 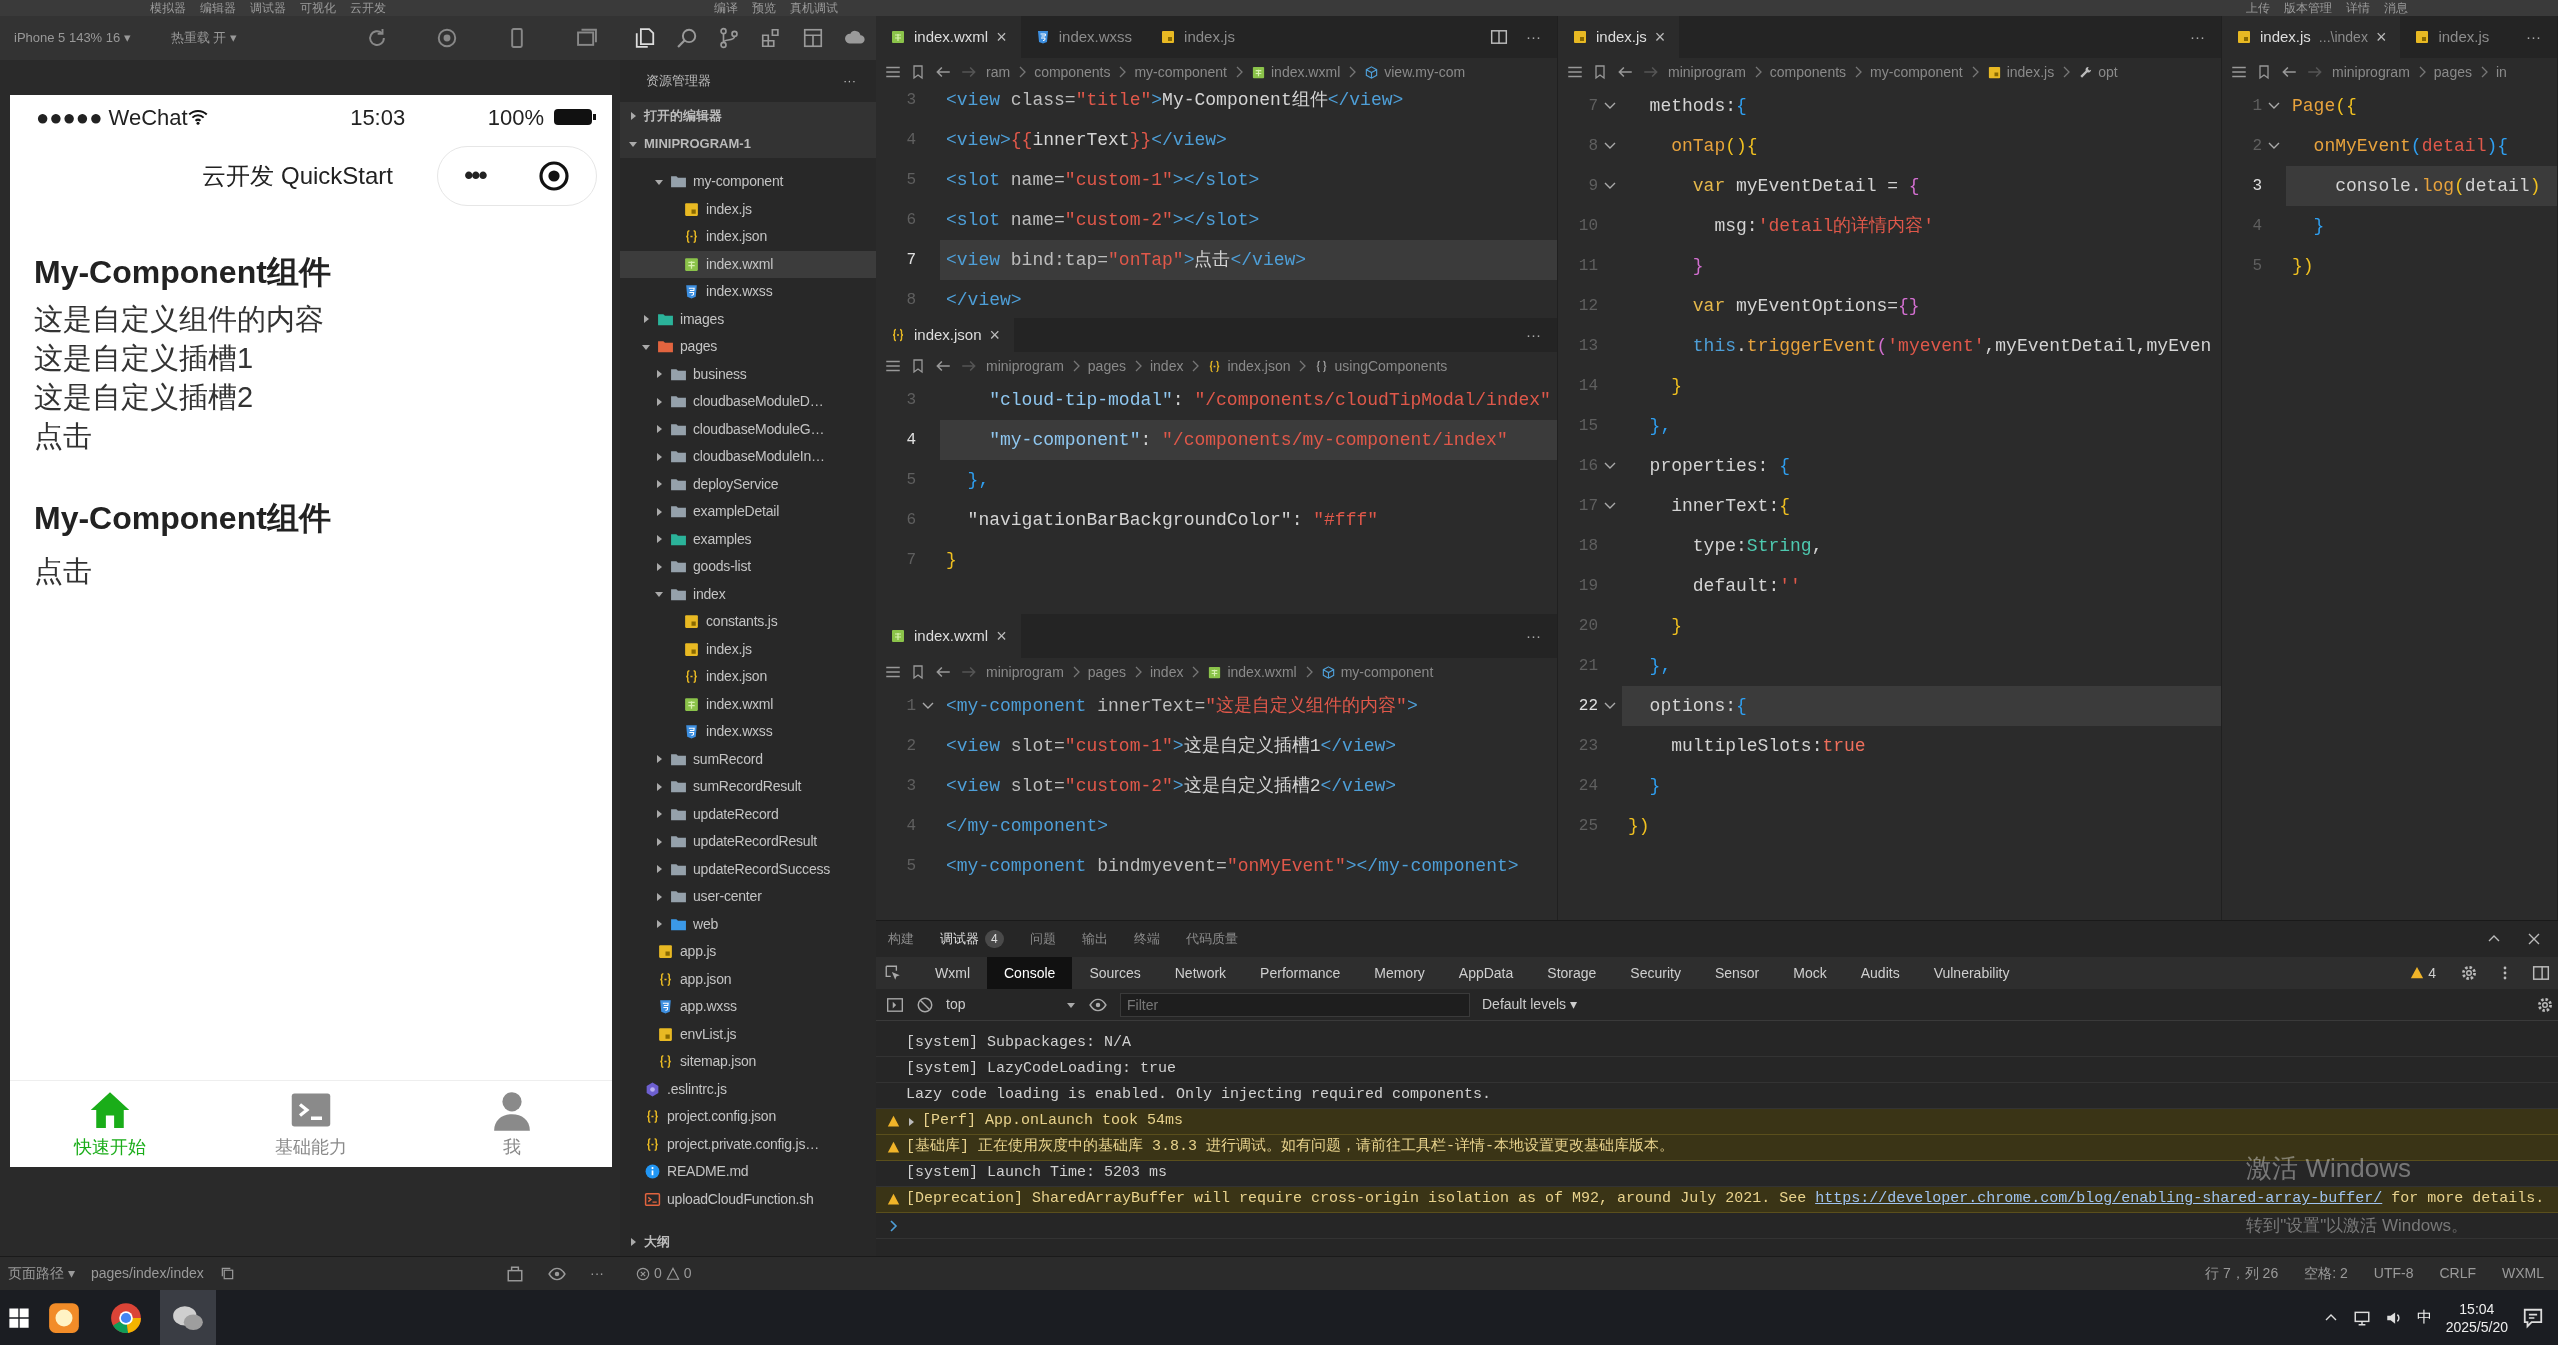 What do you see at coordinates (748, 182) in the screenshot?
I see `tree-item: my-component` at bounding box center [748, 182].